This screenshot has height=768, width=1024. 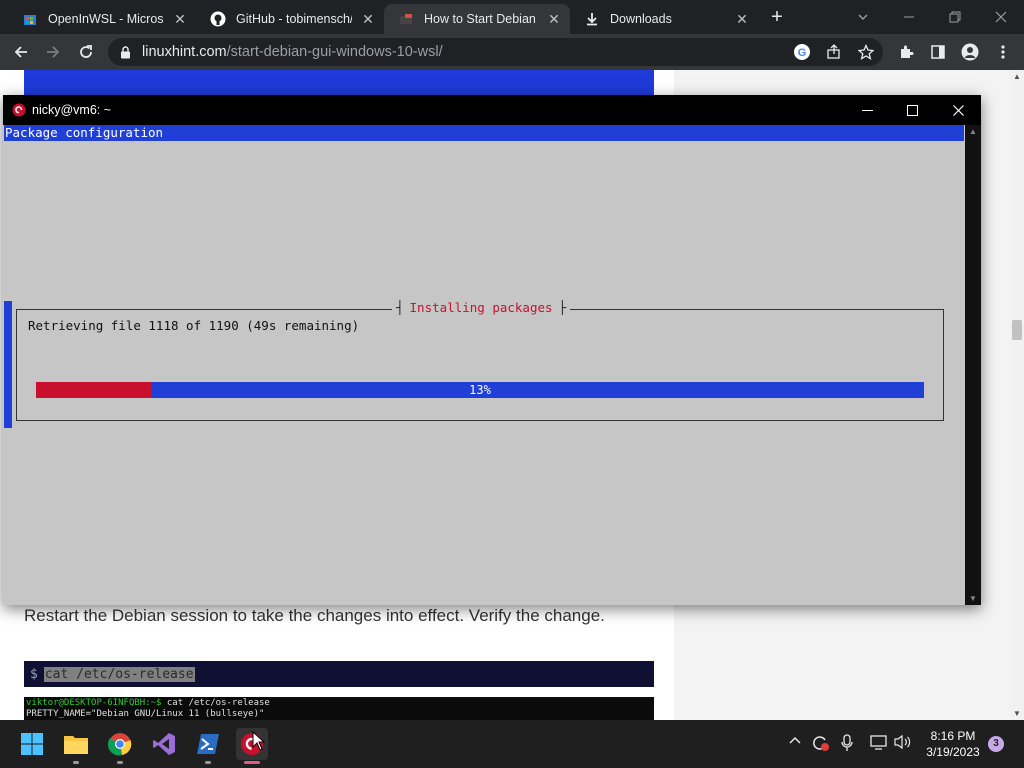 What do you see at coordinates (1003, 52) in the screenshot?
I see `menu-kebab-icon` at bounding box center [1003, 52].